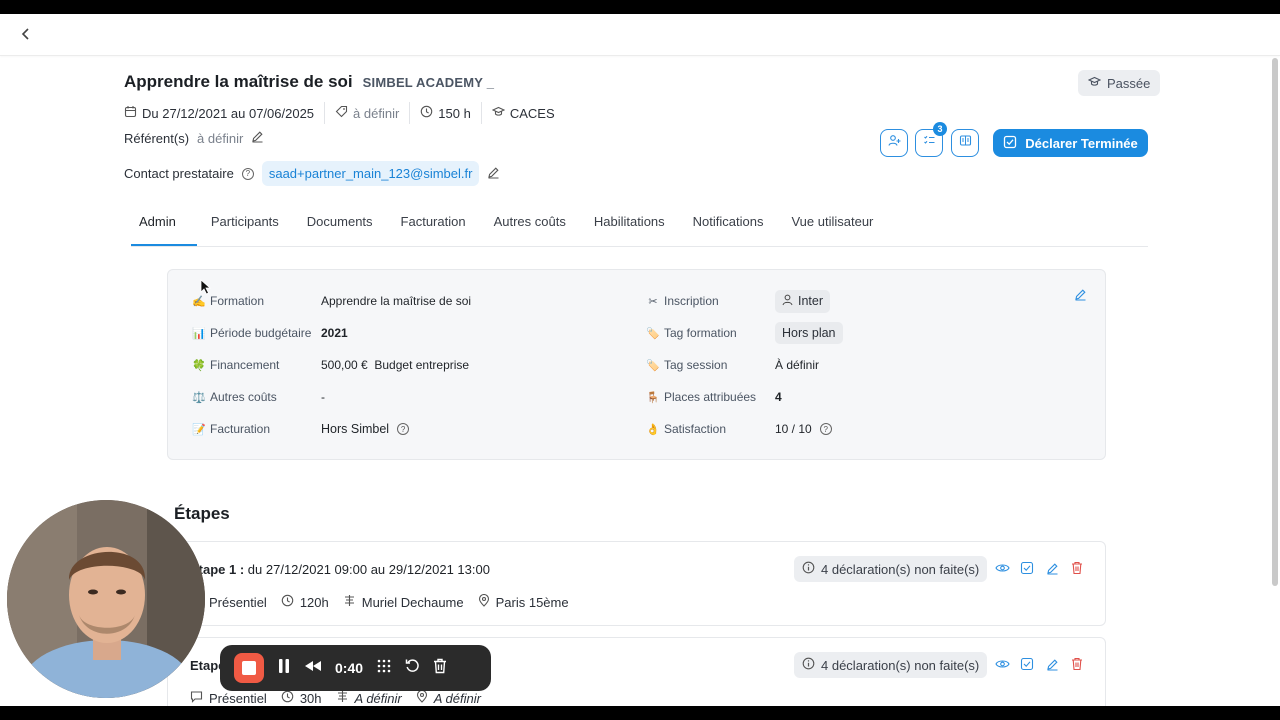 This screenshot has width=1280, height=720. Describe the element at coordinates (130, 113) in the screenshot. I see `calendar-icon` at that location.